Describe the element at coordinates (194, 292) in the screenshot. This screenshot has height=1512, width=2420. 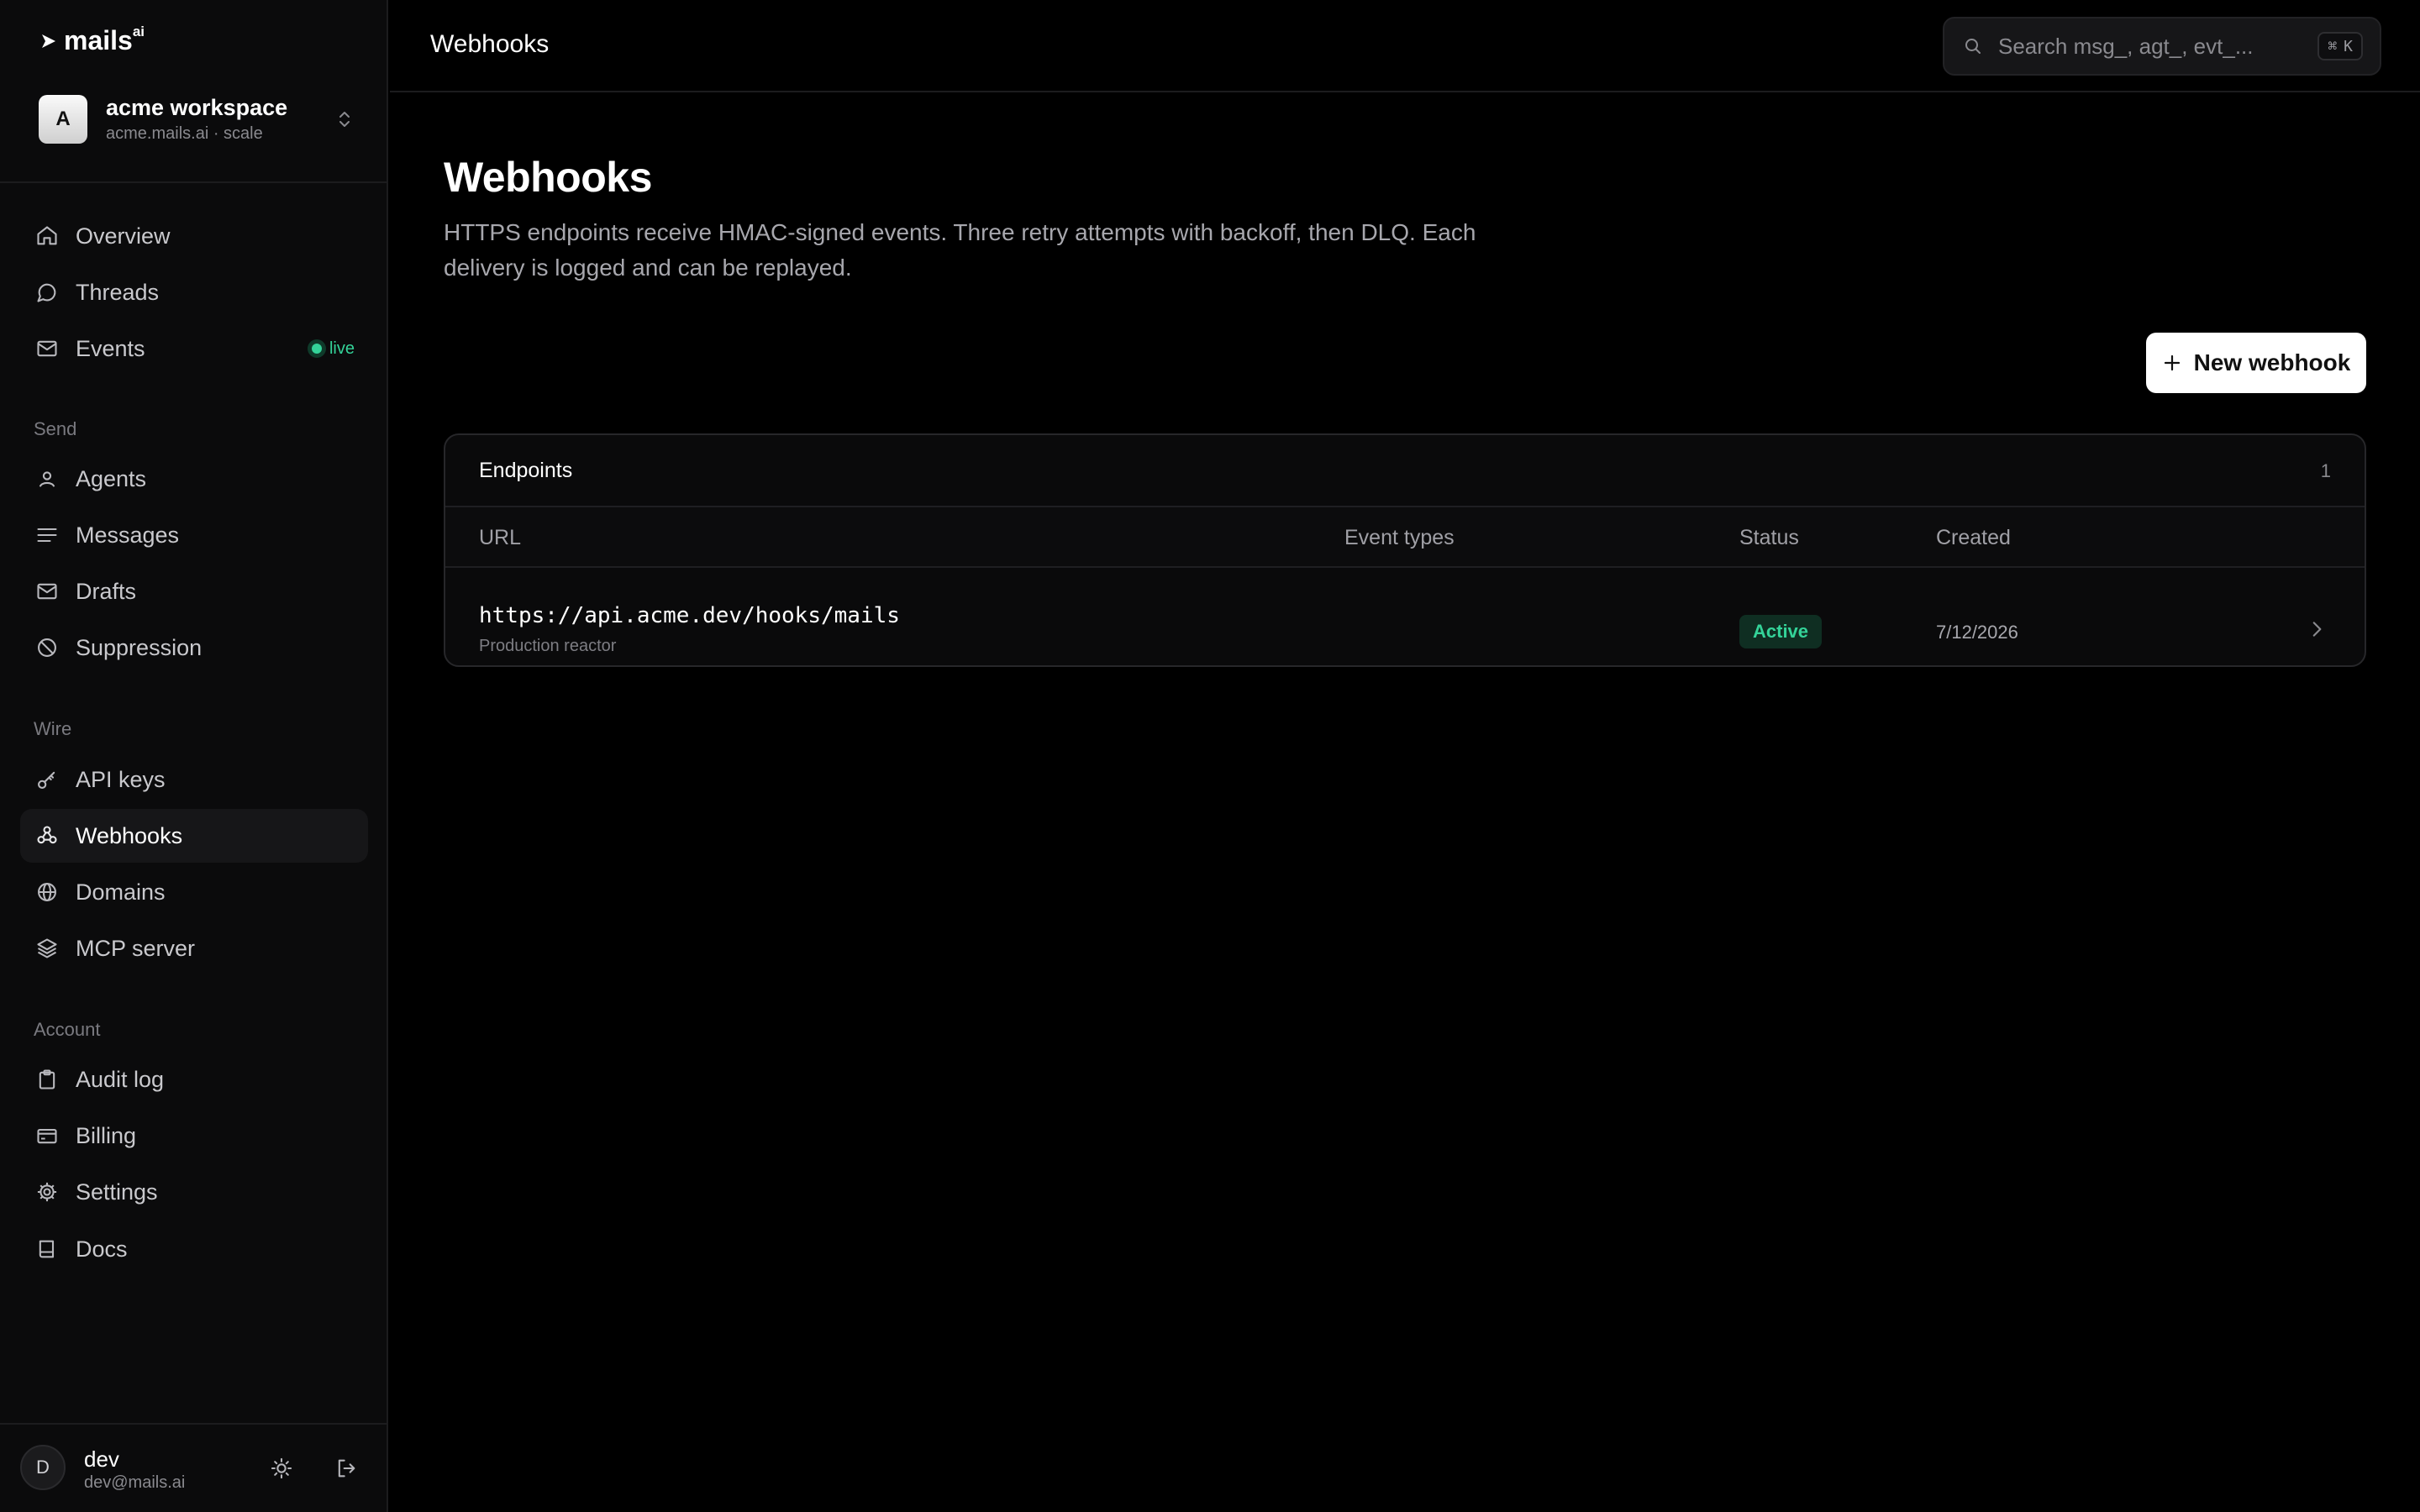
I see `nav-item-threads: Threads` at that location.